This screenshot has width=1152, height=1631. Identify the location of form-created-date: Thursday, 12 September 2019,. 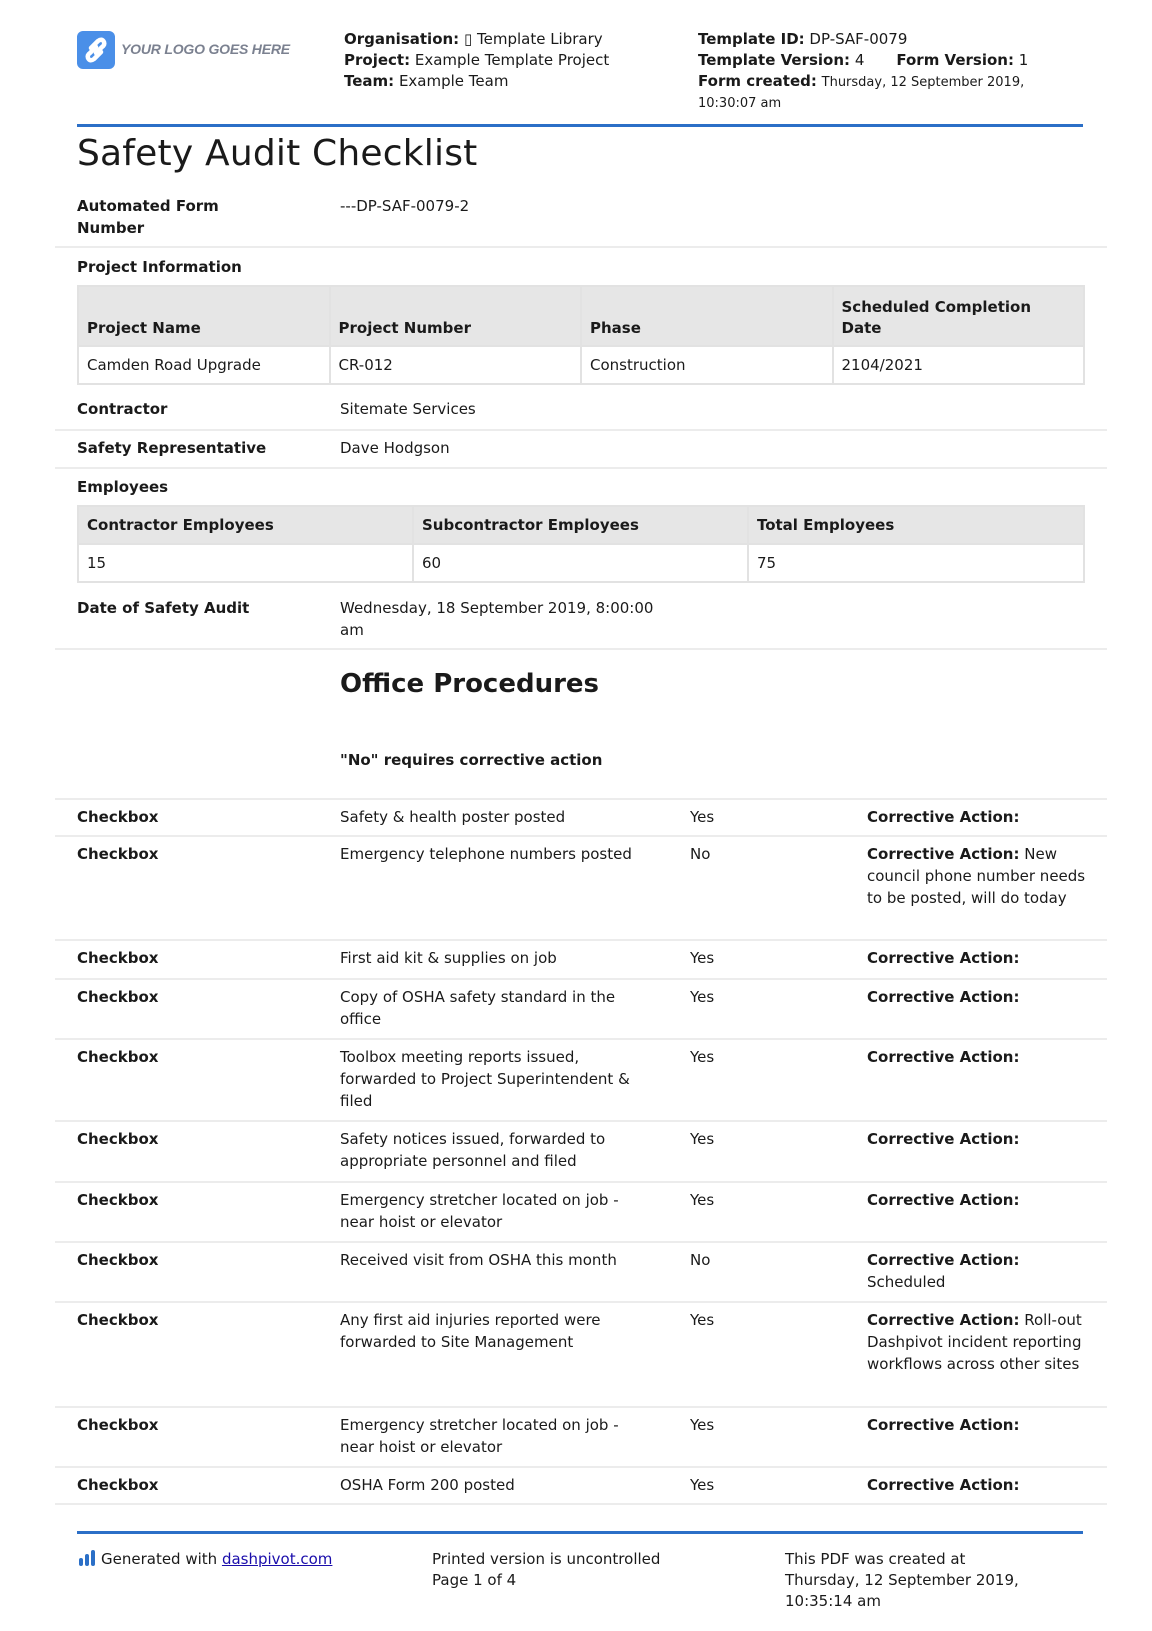
(923, 82).